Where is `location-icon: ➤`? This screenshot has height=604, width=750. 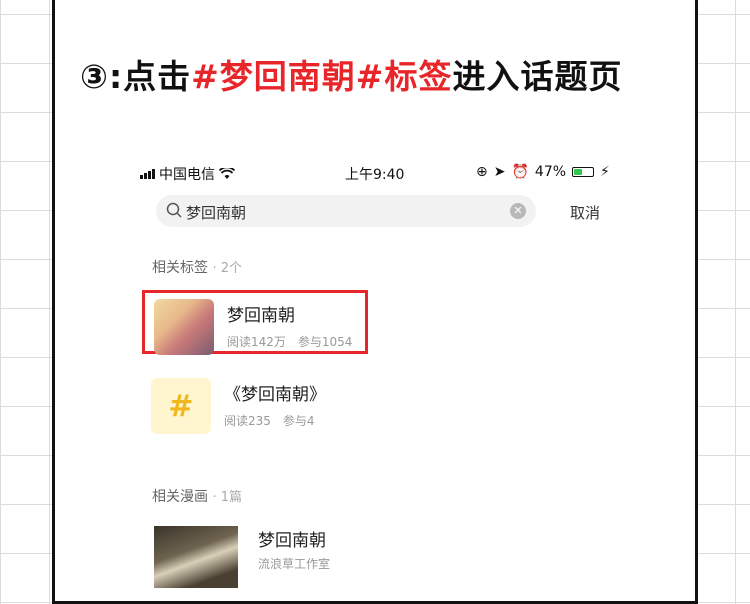 location-icon: ➤ is located at coordinates (499, 172).